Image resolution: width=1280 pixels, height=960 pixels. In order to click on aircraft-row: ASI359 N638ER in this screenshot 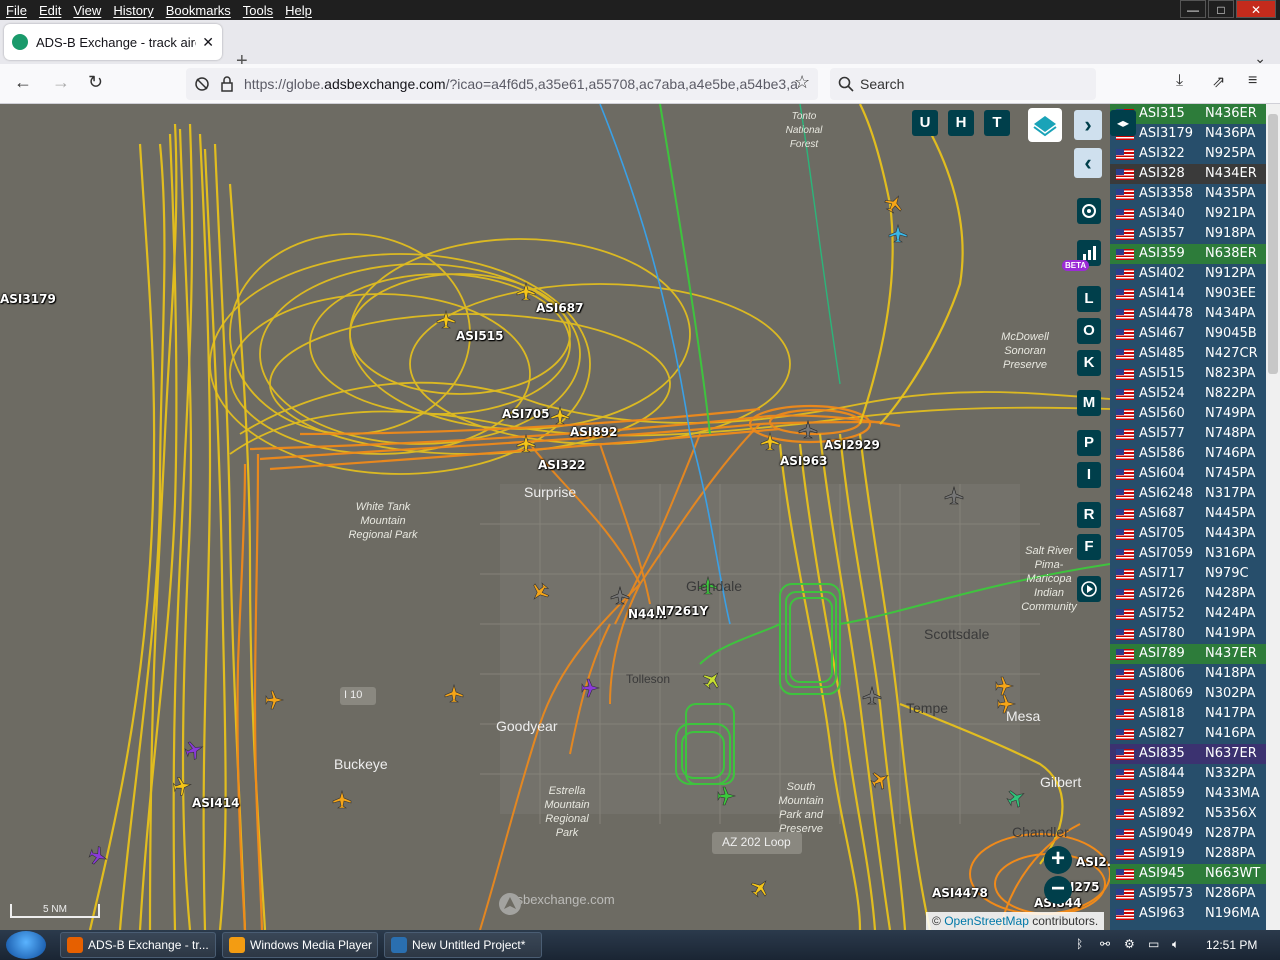, I will do `click(1188, 254)`.